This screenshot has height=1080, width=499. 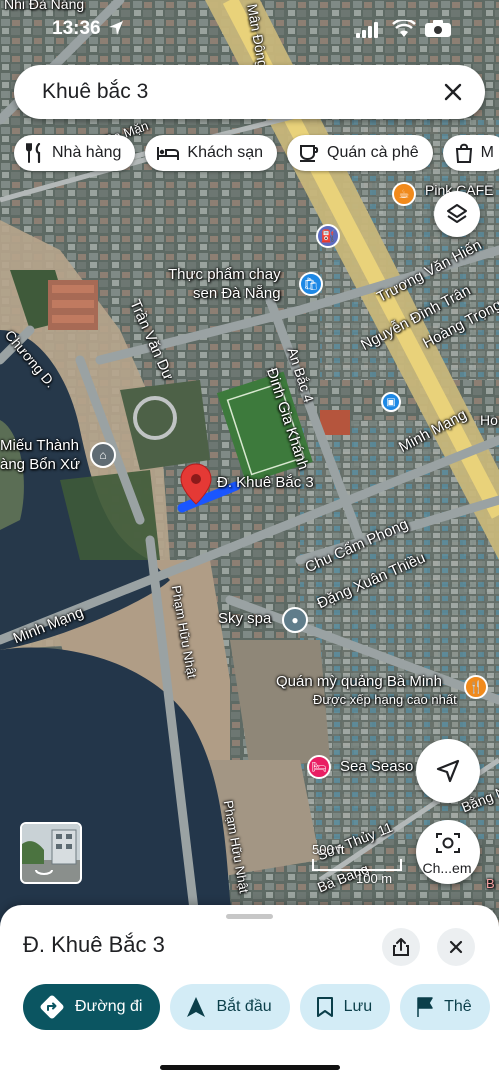 I want to click on gas-station-poi-icon: ⛽, so click(x=328, y=236).